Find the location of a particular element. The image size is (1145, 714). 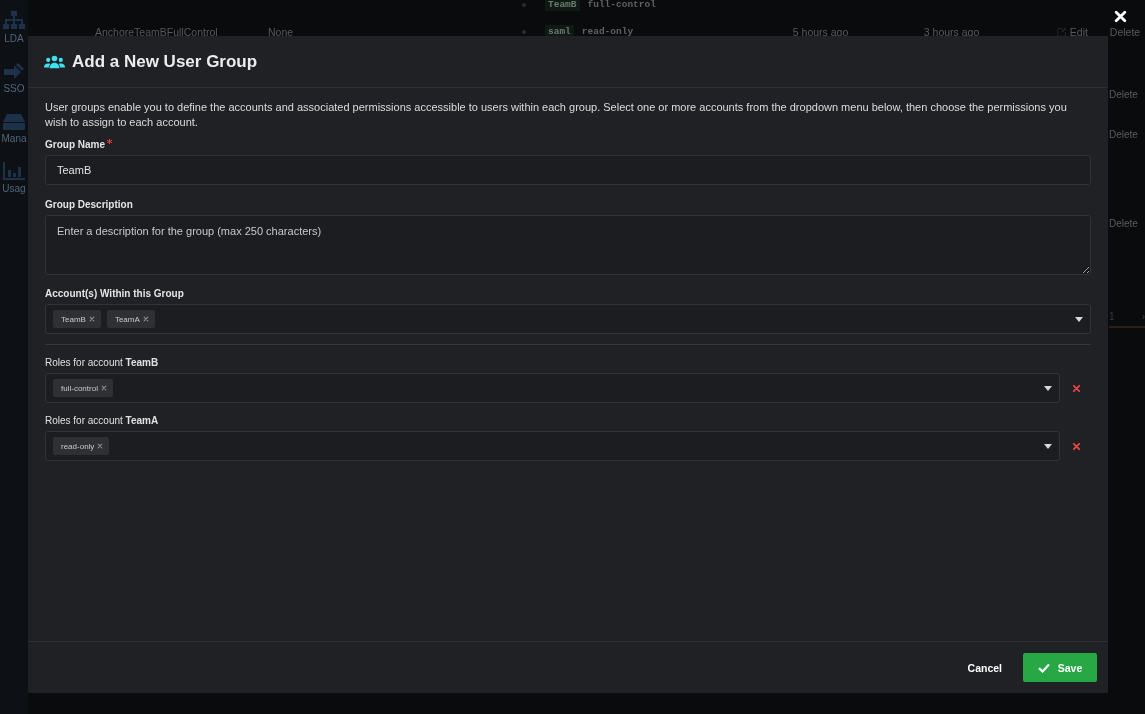

field-label: Group Name is located at coordinates (75, 144).